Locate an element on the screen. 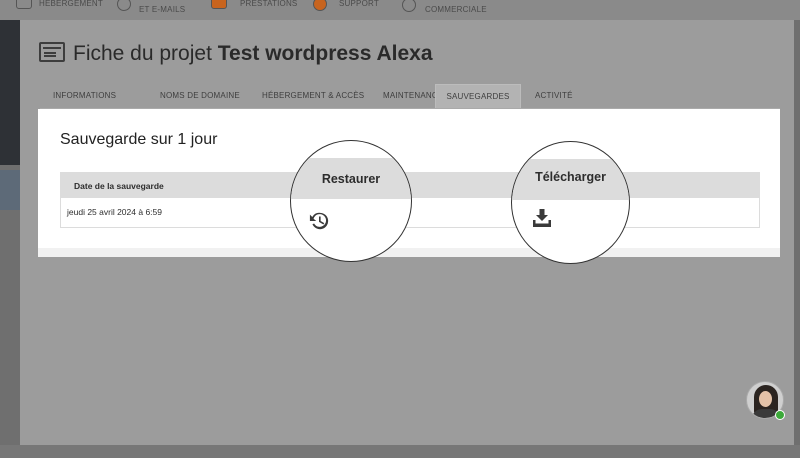 The width and height of the screenshot is (800, 458). tab-activity: ACTIVITÉ is located at coordinates (554, 96).